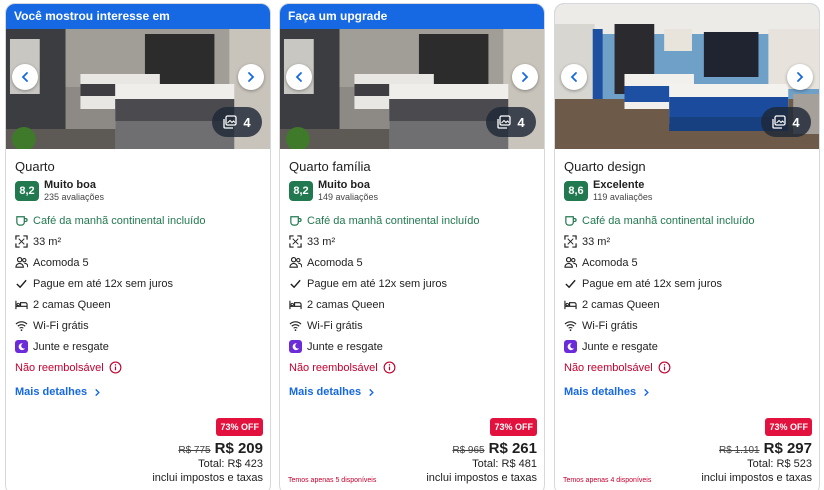 Image resolution: width=824 pixels, height=490 pixels. I want to click on card-banner: Você mostrou interesse em, so click(138, 16).